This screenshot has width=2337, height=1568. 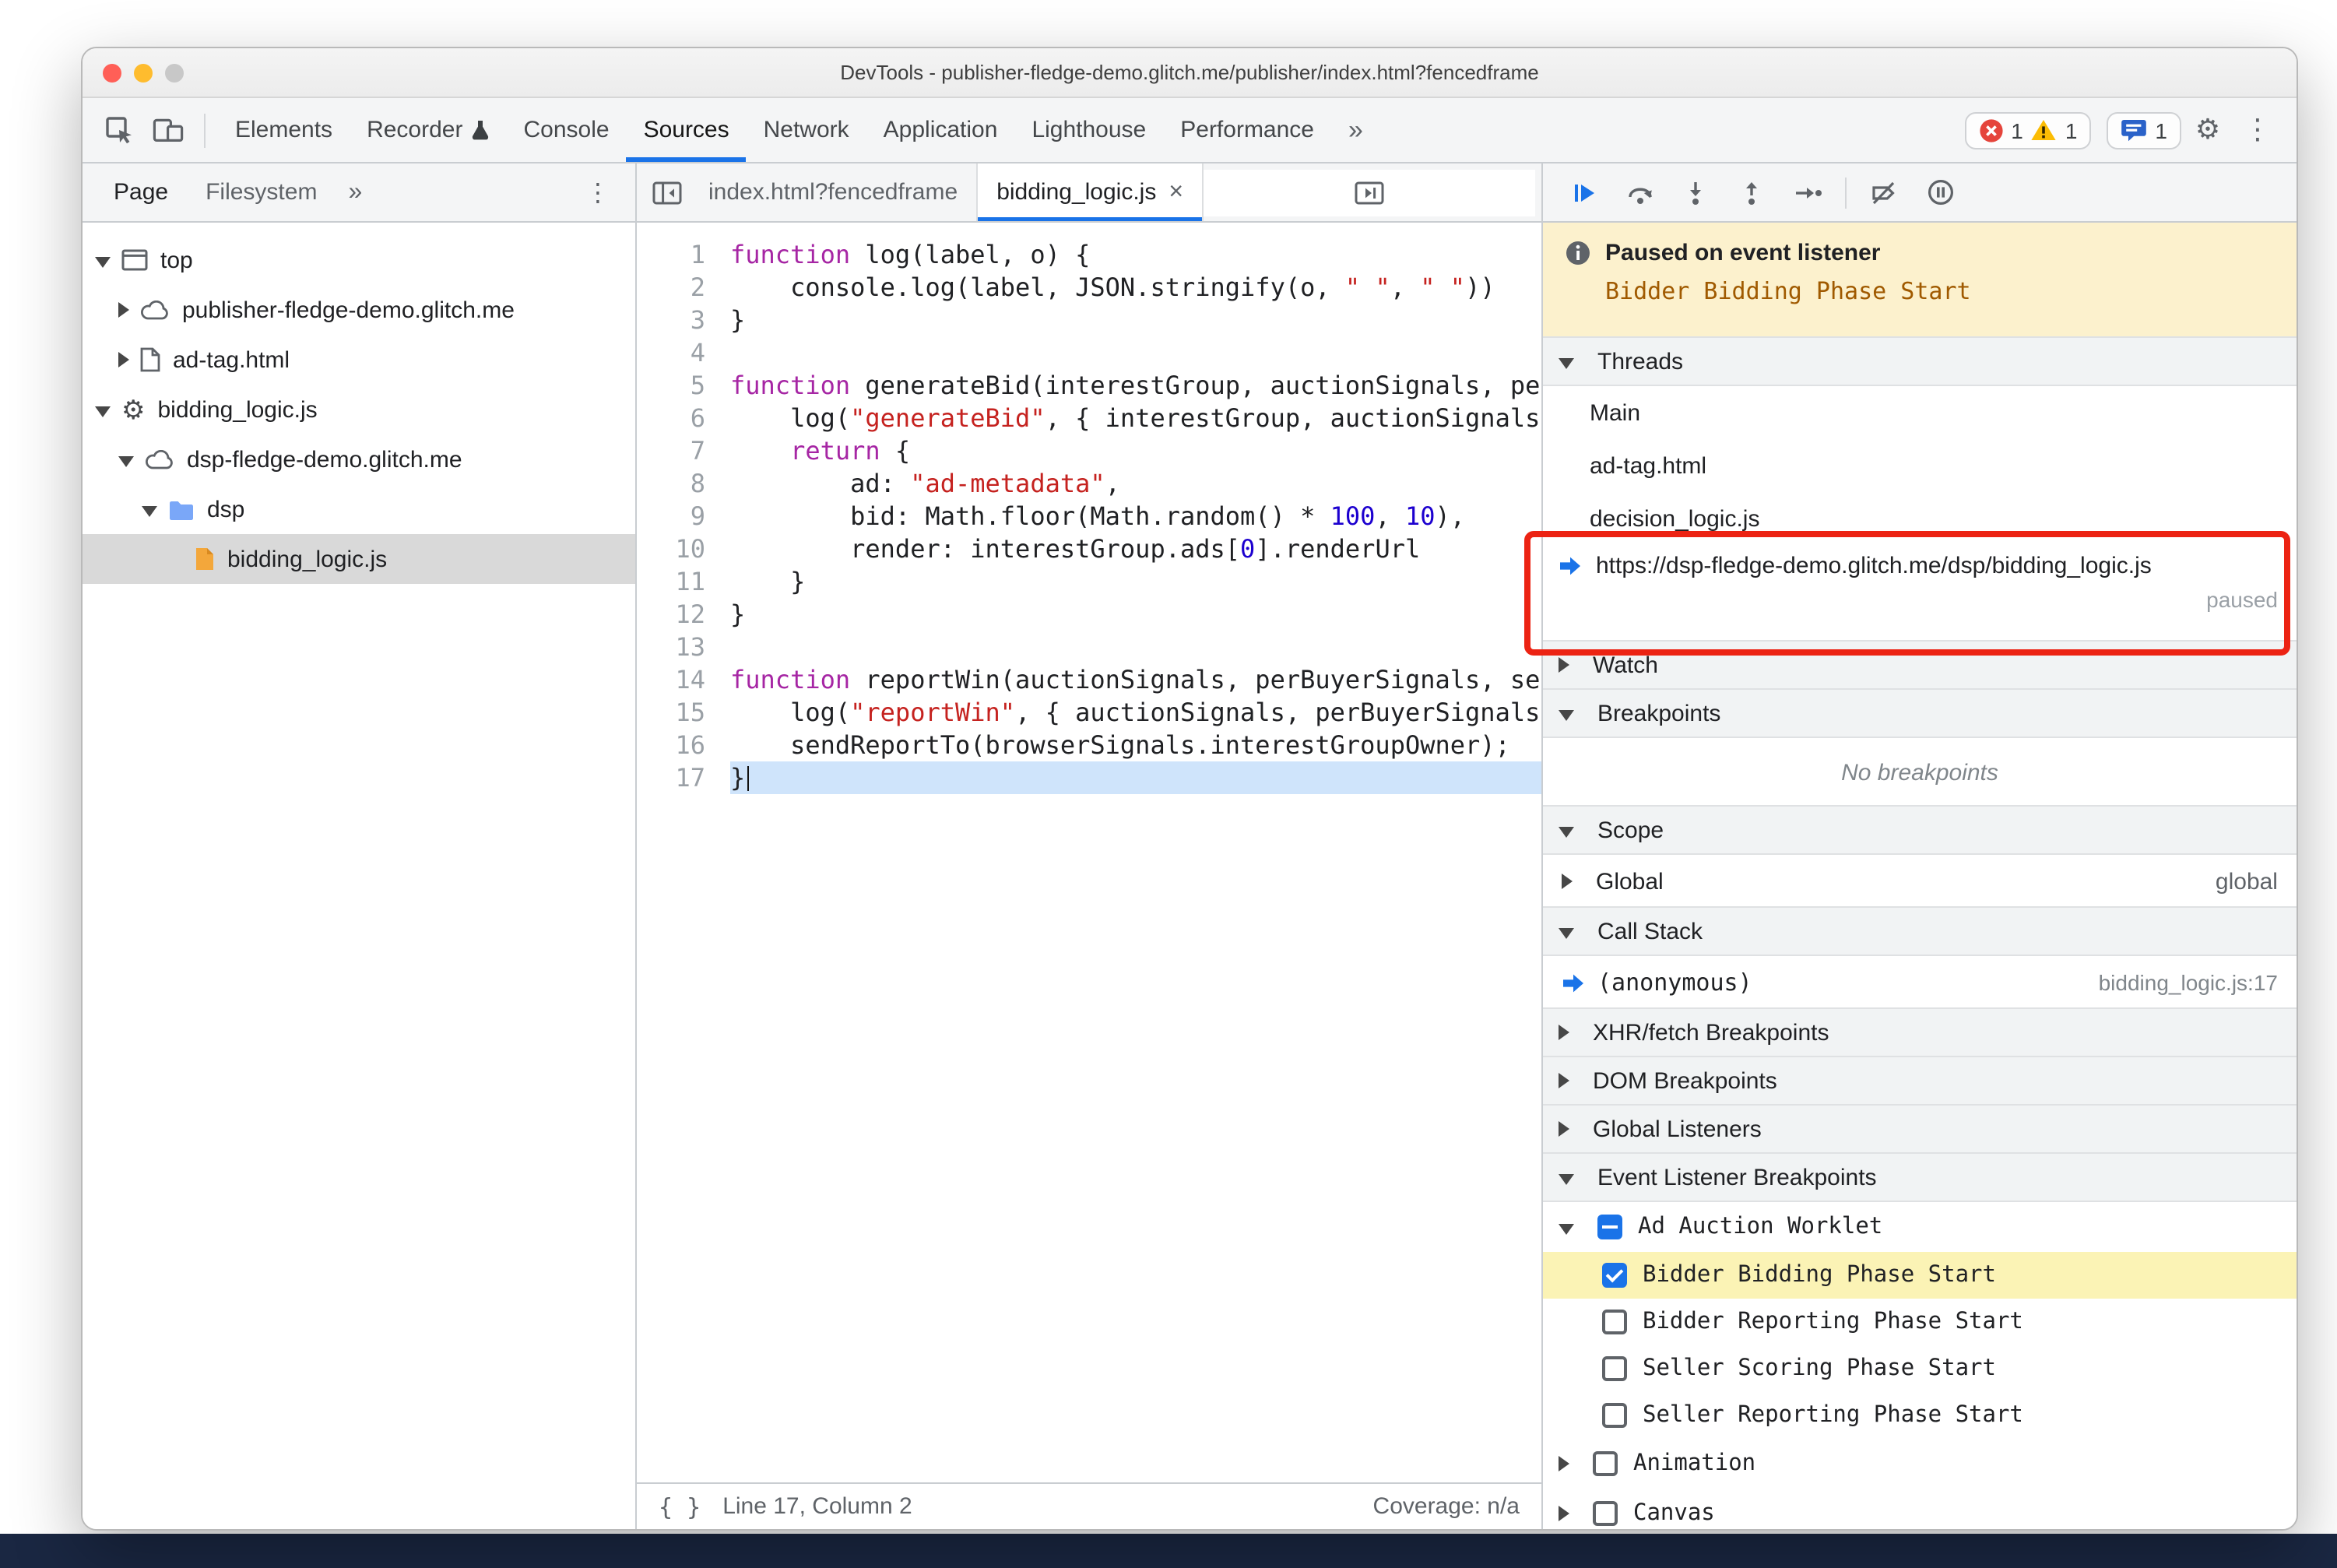 What do you see at coordinates (1615, 1275) in the screenshot?
I see `checkbox-checked` at bounding box center [1615, 1275].